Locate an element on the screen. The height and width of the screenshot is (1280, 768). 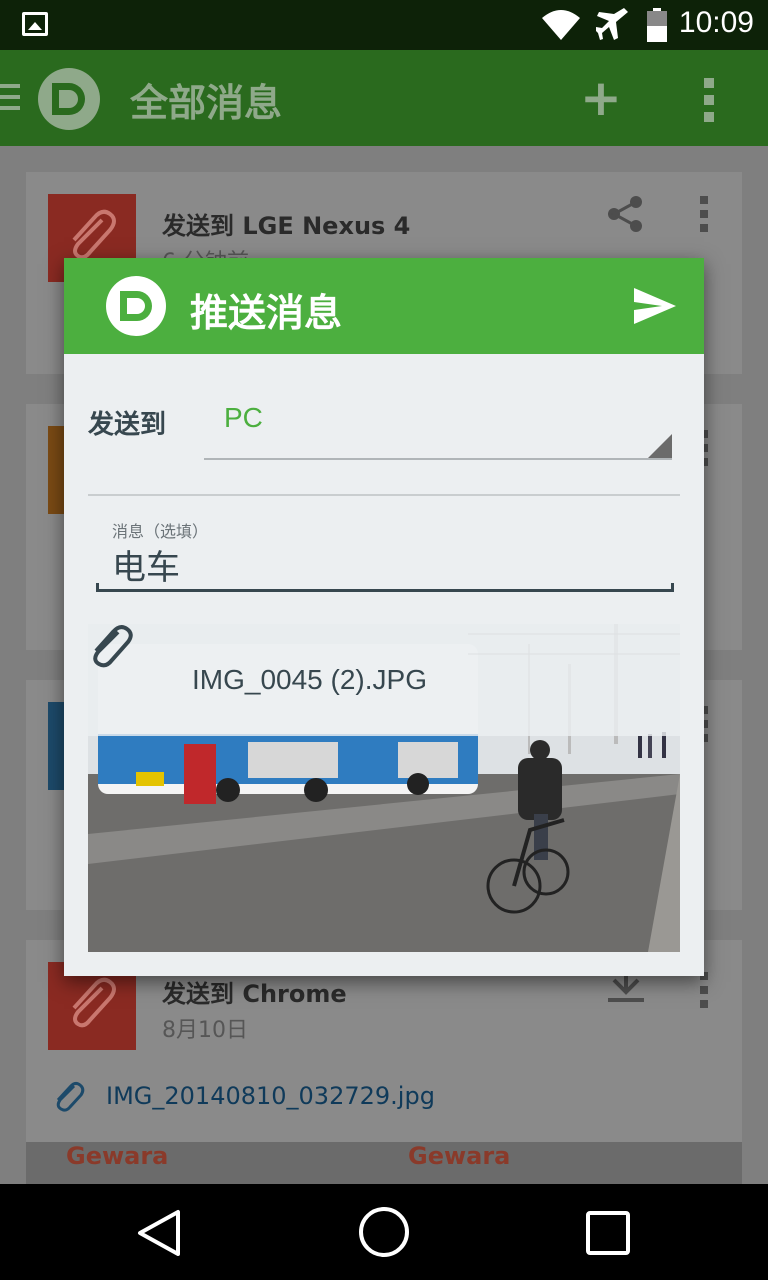
message-value: 电车 is located at coordinates (146, 568).